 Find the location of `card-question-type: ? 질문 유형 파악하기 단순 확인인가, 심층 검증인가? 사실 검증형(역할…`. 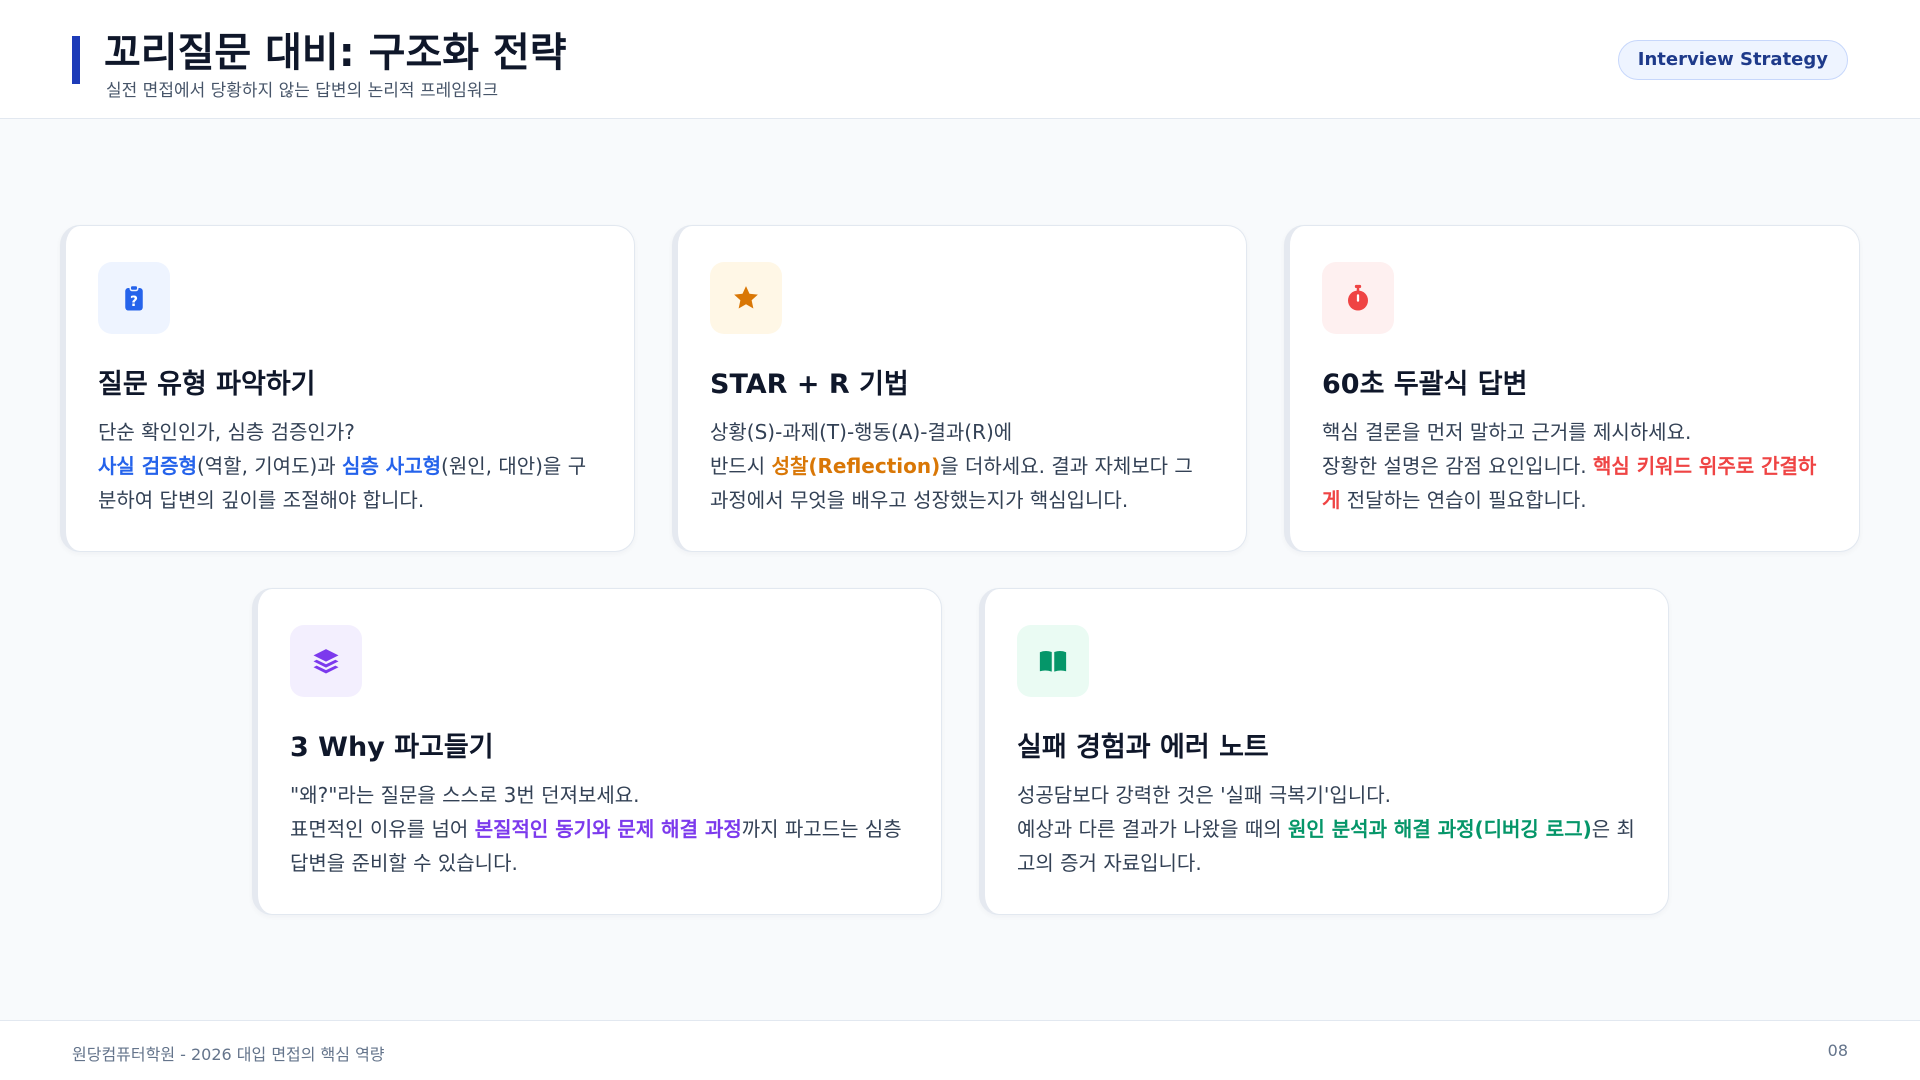

card-question-type: ? 질문 유형 파악하기 단순 확인인가, 심층 검증인가? 사실 검증형(역할… is located at coordinates (347, 388).